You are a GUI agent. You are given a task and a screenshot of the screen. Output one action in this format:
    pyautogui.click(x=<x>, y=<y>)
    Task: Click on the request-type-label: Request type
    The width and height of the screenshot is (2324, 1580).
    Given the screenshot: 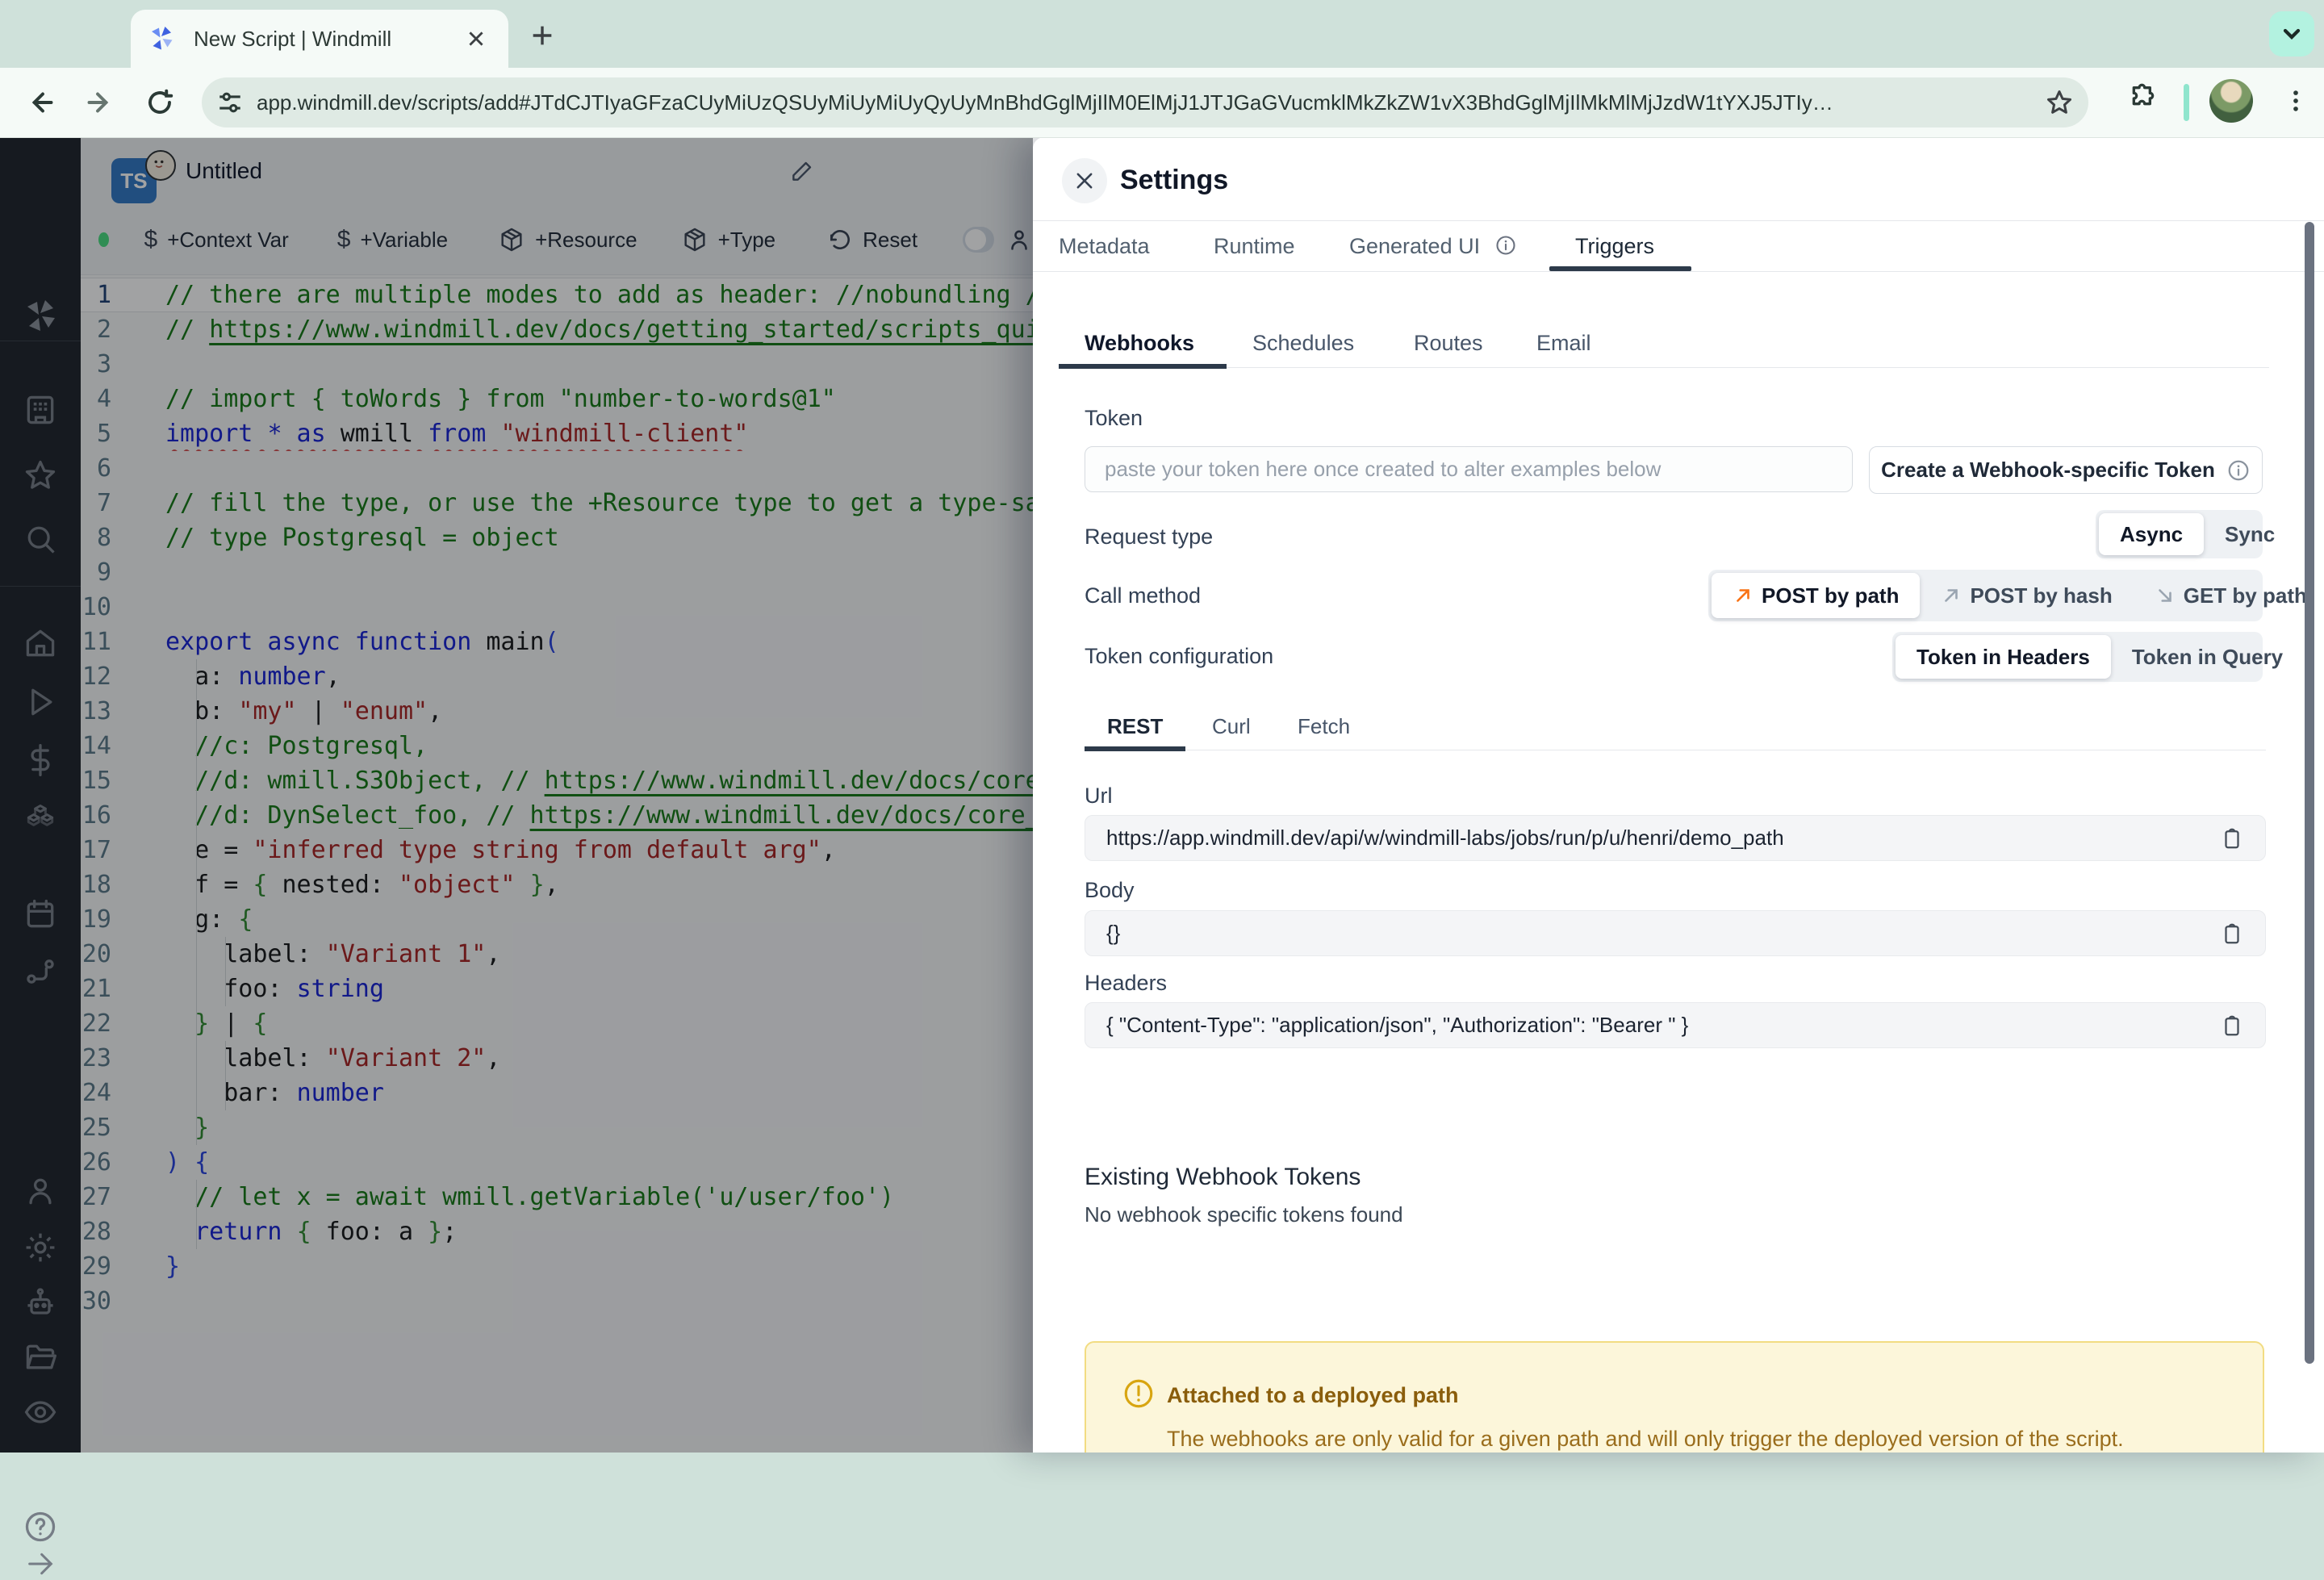 What is the action you would take?
    pyautogui.click(x=1149, y=537)
    